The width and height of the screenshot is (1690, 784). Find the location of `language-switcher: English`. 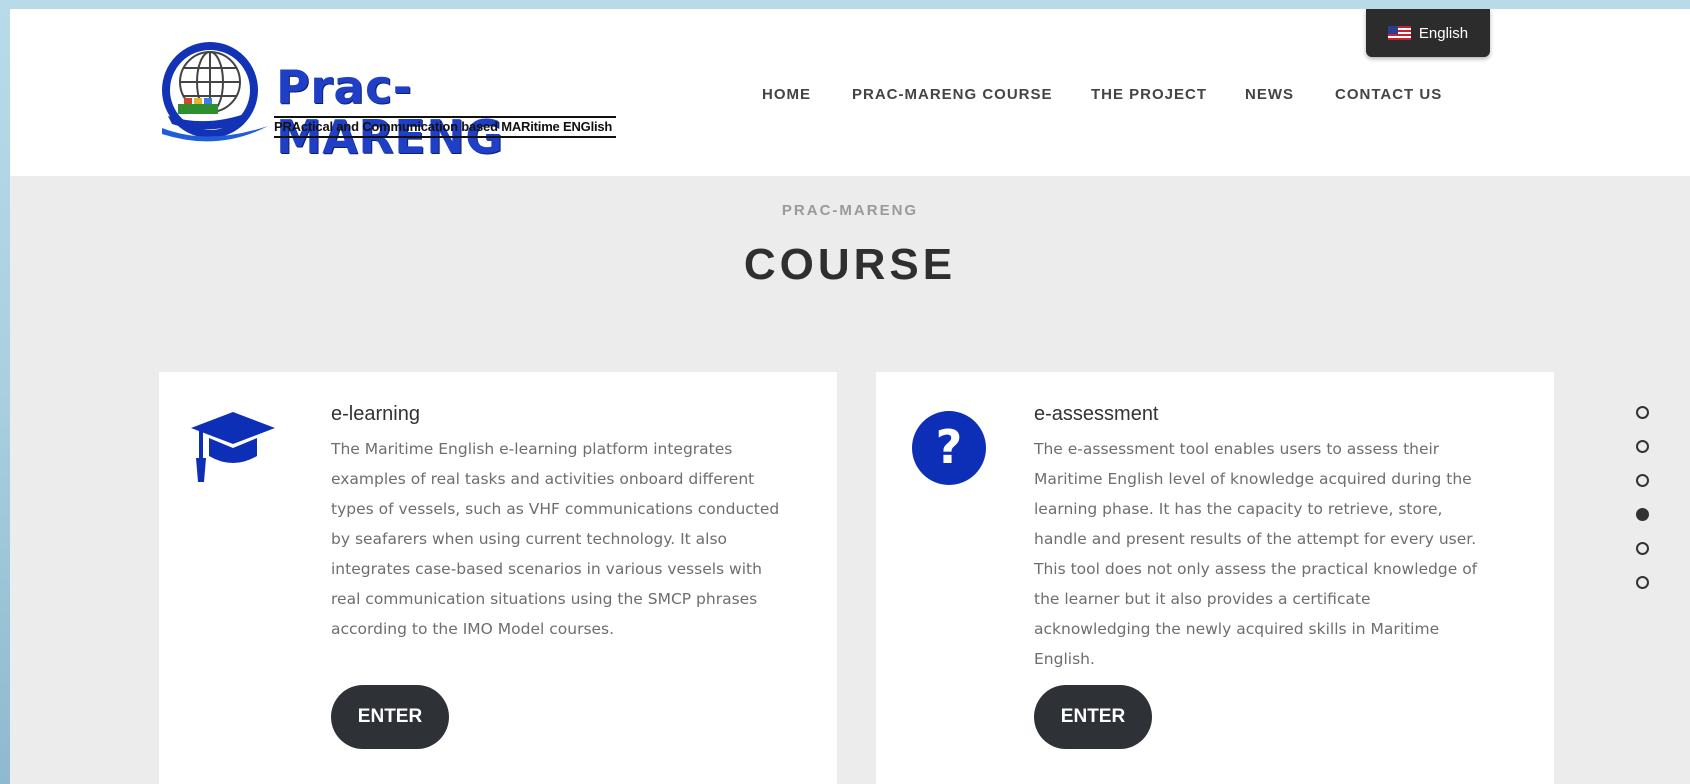

language-switcher: English is located at coordinates (1428, 33).